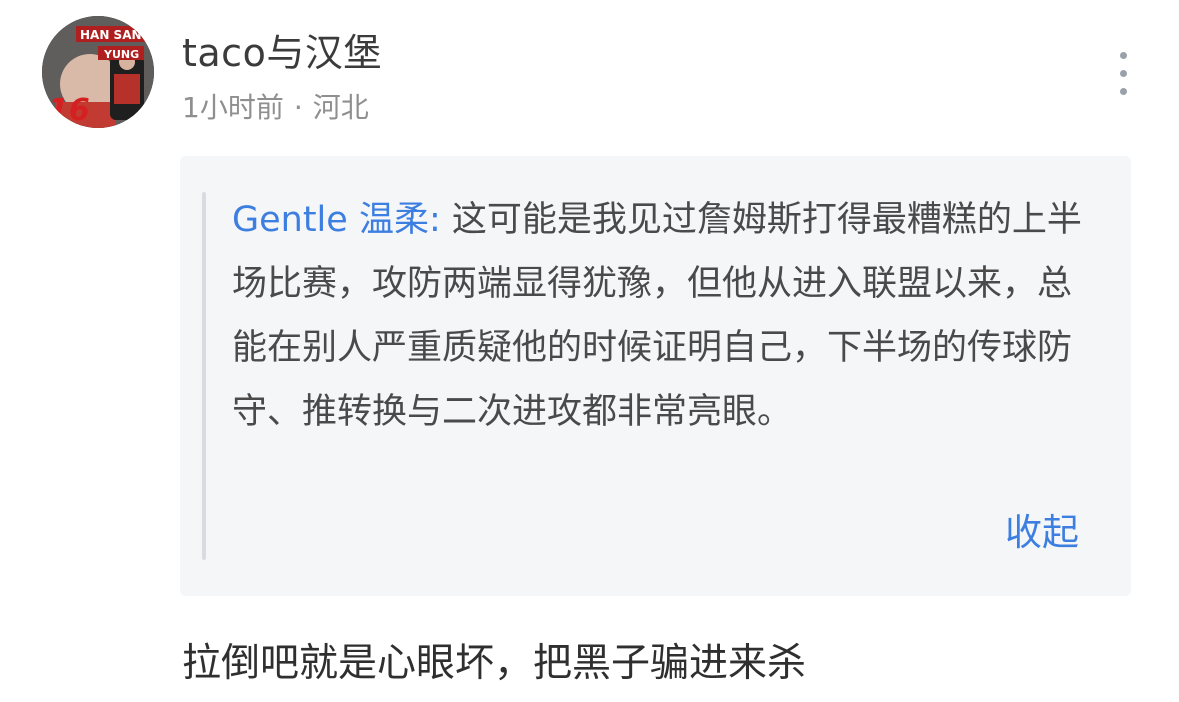 This screenshot has height=702, width=1179. What do you see at coordinates (494, 663) in the screenshot?
I see `comment-text: 拉倒吧就是心眼坏，把黑子骗进来杀` at bounding box center [494, 663].